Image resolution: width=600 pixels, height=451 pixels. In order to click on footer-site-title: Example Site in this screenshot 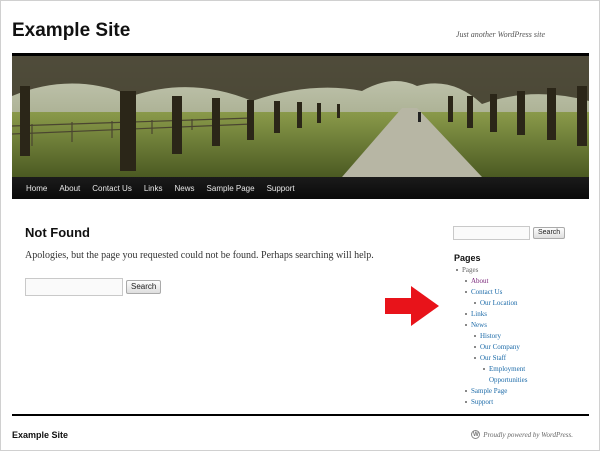, I will do `click(40, 435)`.